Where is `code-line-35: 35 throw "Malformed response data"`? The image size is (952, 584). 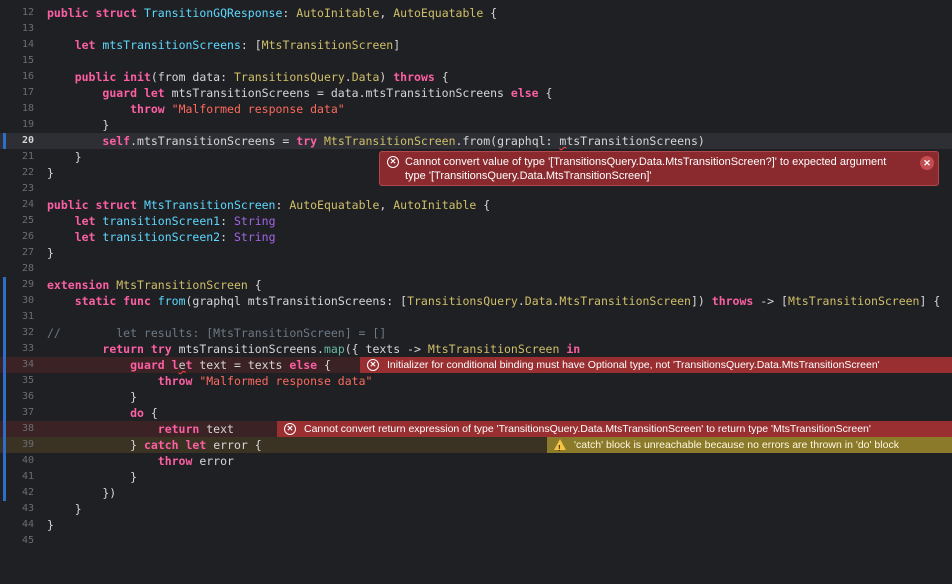
code-line-35: 35 throw "Malformed response data" is located at coordinates (476, 381).